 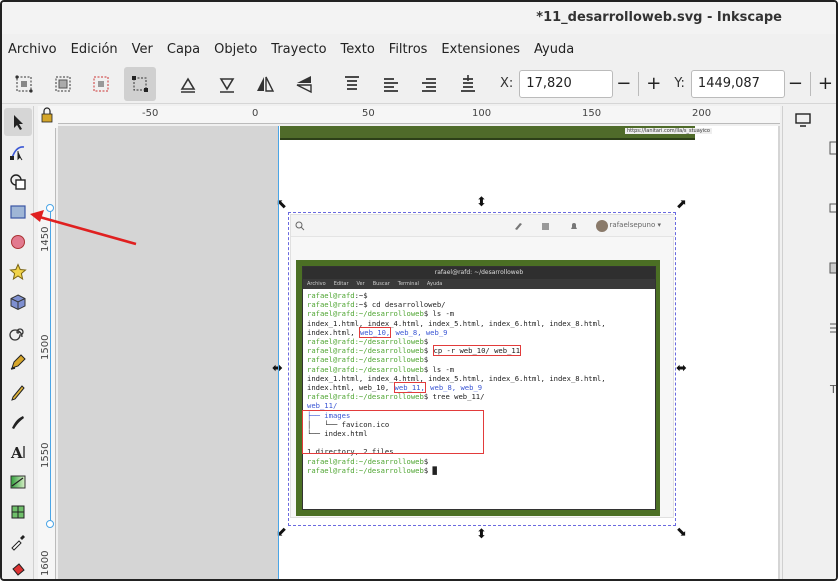 I want to click on scale-handle-right: ⬌, so click(x=681, y=368).